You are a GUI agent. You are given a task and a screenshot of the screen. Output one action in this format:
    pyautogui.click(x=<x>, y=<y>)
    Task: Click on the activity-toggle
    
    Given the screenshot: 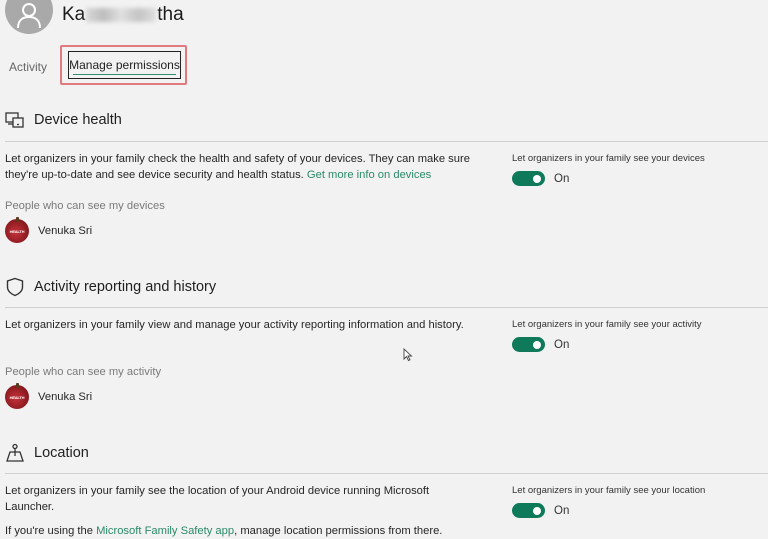 What is the action you would take?
    pyautogui.click(x=528, y=344)
    